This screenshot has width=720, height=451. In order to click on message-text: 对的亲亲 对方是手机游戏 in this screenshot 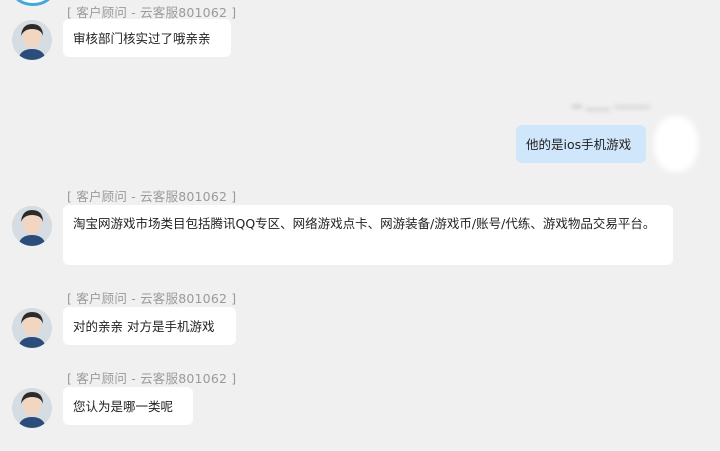, I will do `click(144, 326)`.